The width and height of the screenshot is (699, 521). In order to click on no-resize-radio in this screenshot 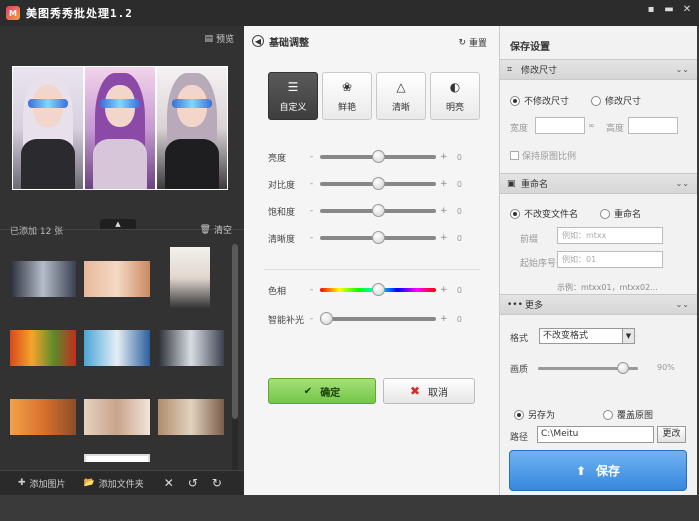, I will do `click(515, 100)`.